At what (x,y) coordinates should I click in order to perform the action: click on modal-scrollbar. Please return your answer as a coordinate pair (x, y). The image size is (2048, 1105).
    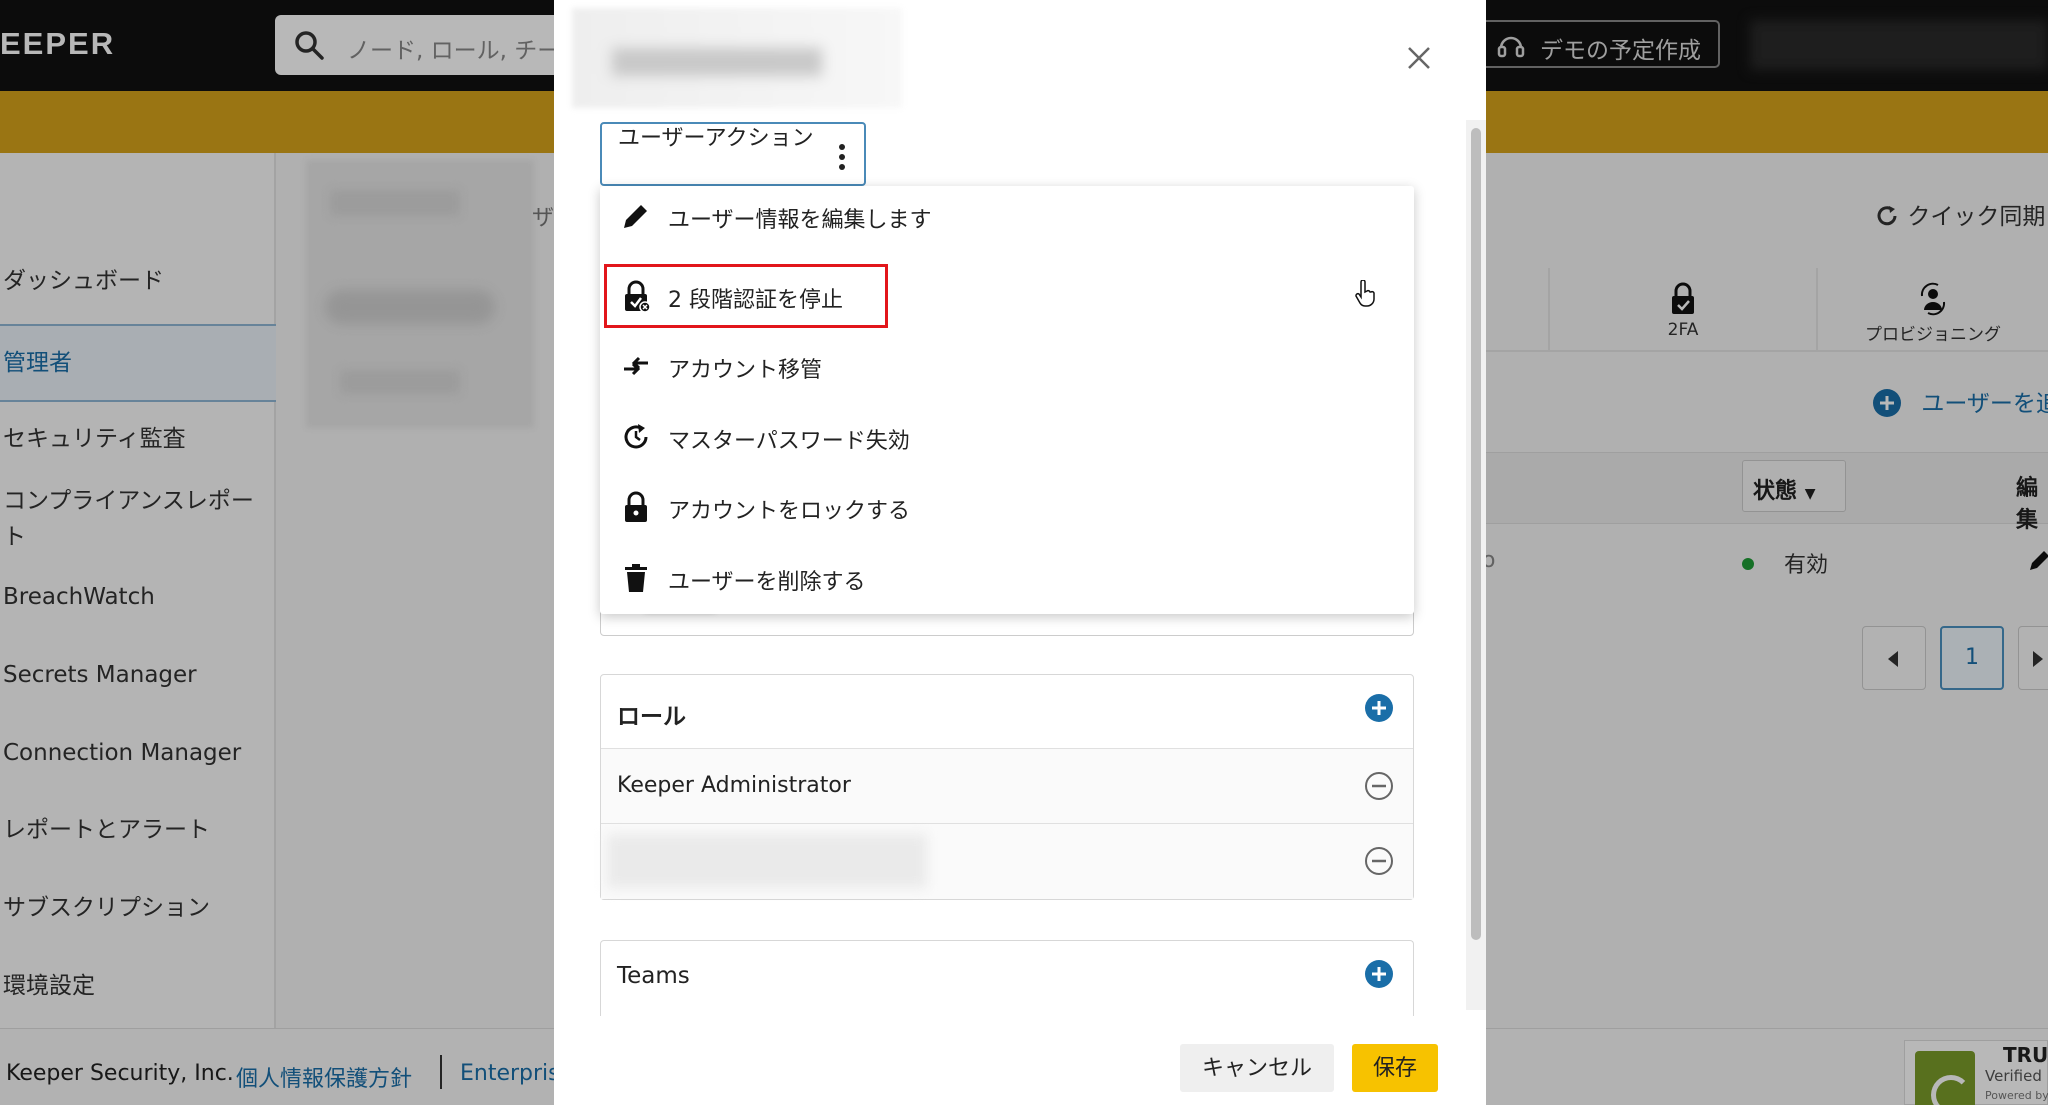
    Looking at the image, I should click on (1476, 565).